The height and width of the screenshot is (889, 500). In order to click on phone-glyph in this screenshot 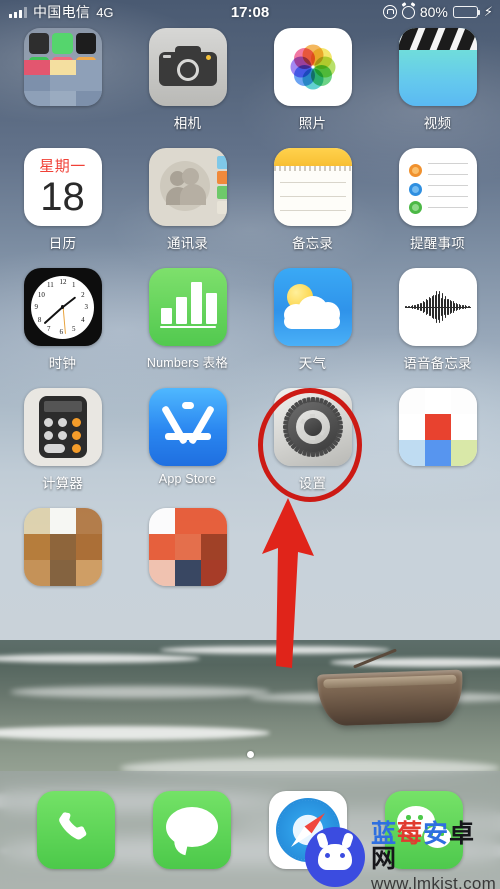, I will do `click(73, 826)`.